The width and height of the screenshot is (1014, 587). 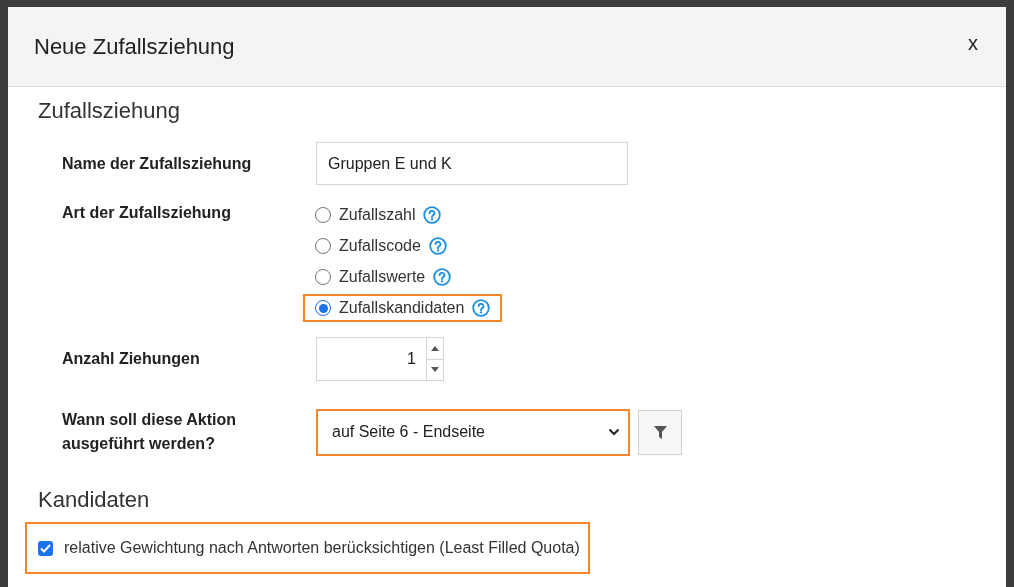 I want to click on field-label: Name der Zufallsziehung, so click(x=157, y=163).